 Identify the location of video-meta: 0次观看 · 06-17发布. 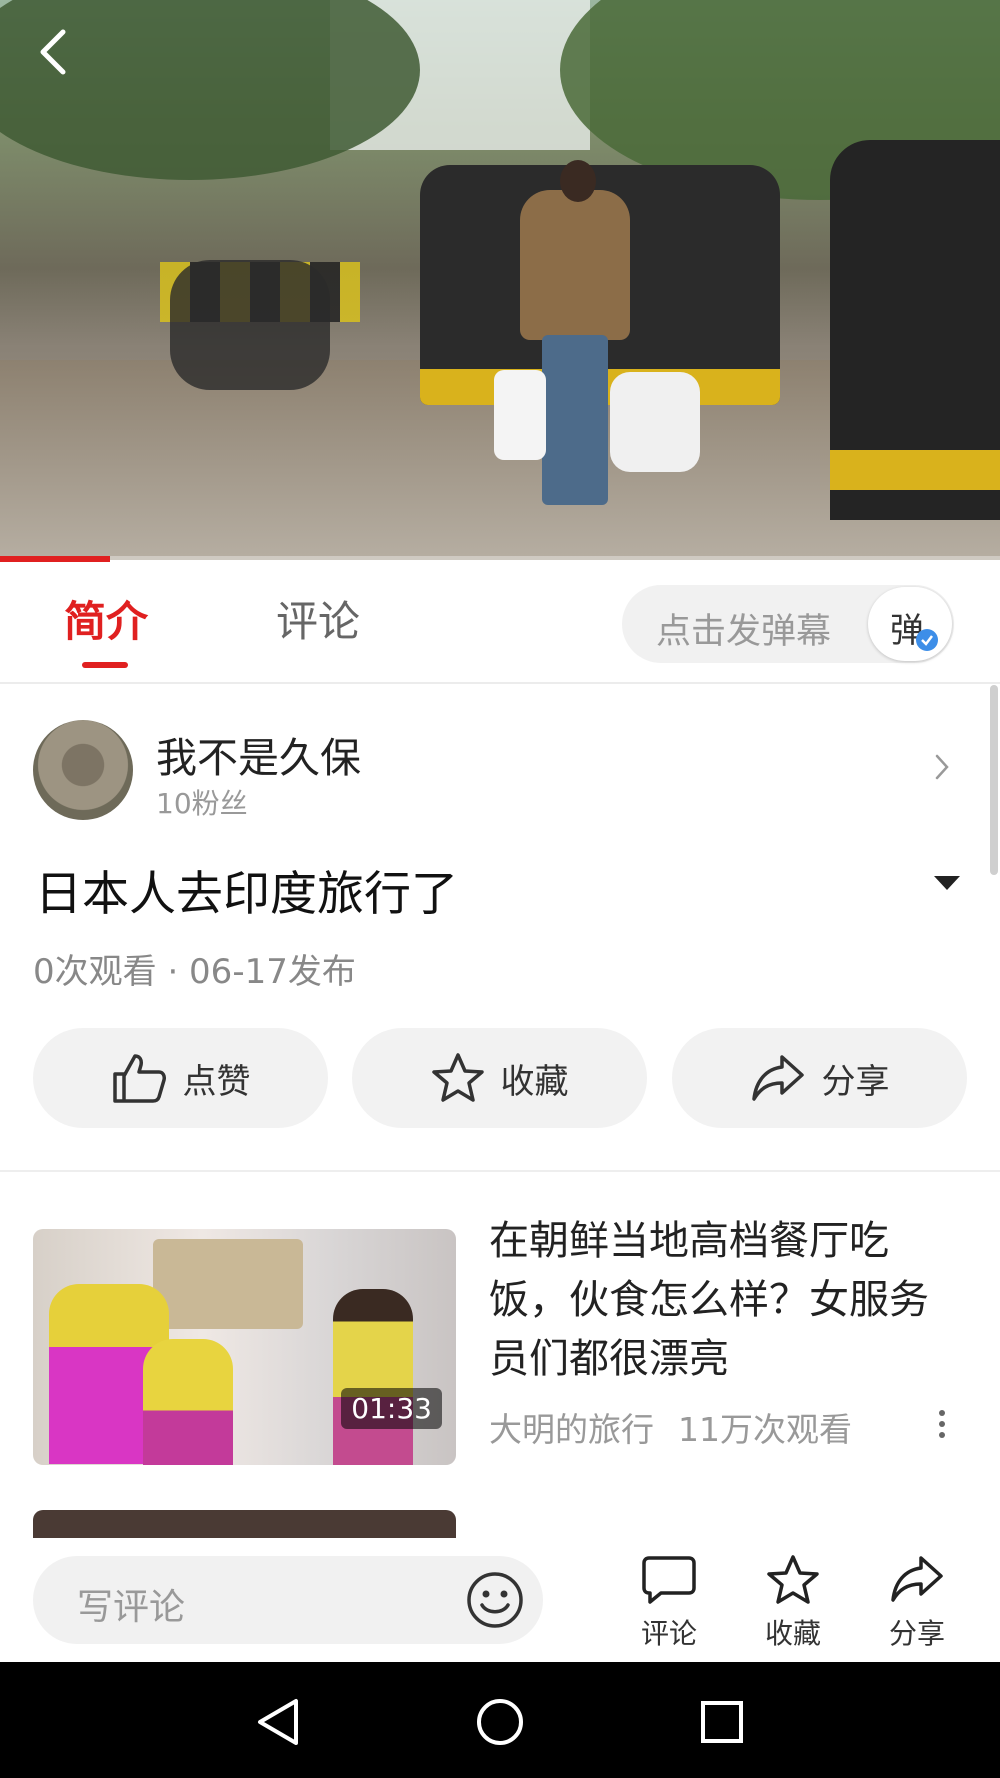
(194, 972).